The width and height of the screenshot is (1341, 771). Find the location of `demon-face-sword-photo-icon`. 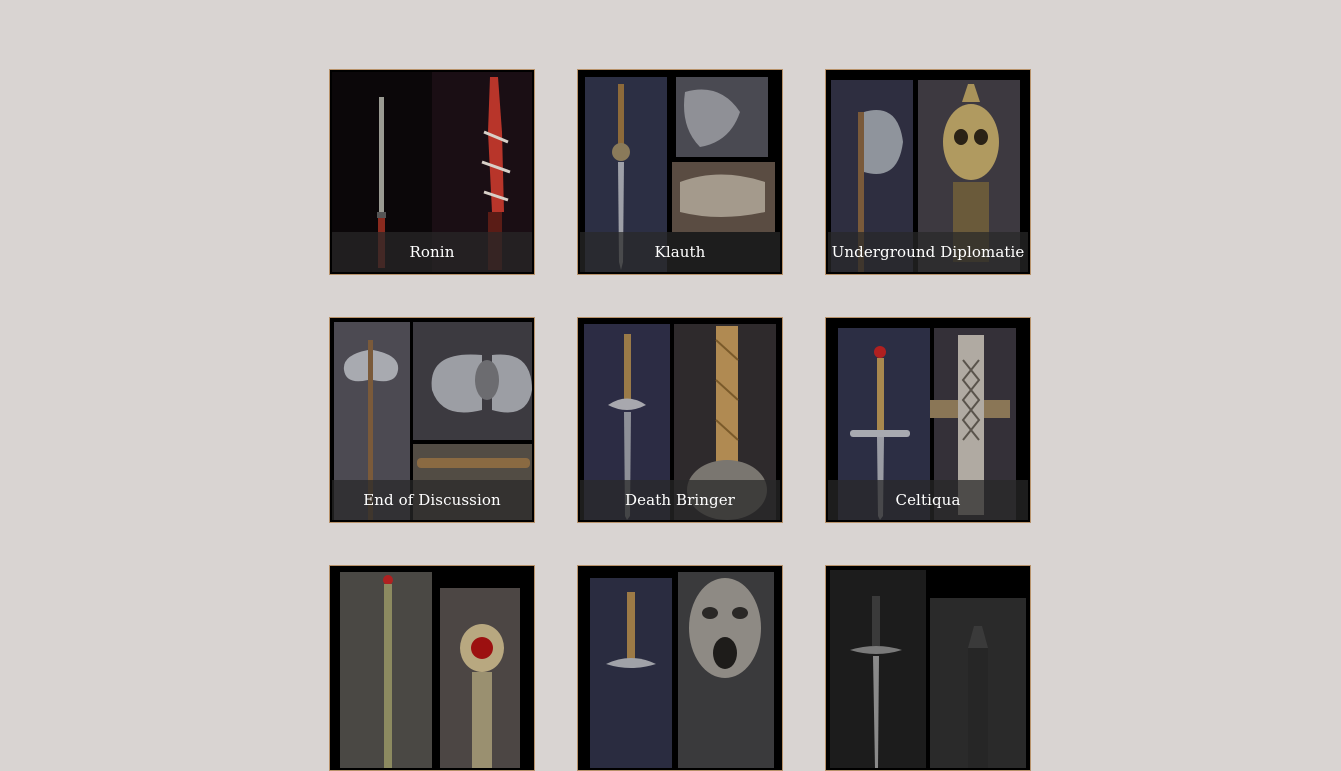

demon-face-sword-photo-icon is located at coordinates (680, 668).